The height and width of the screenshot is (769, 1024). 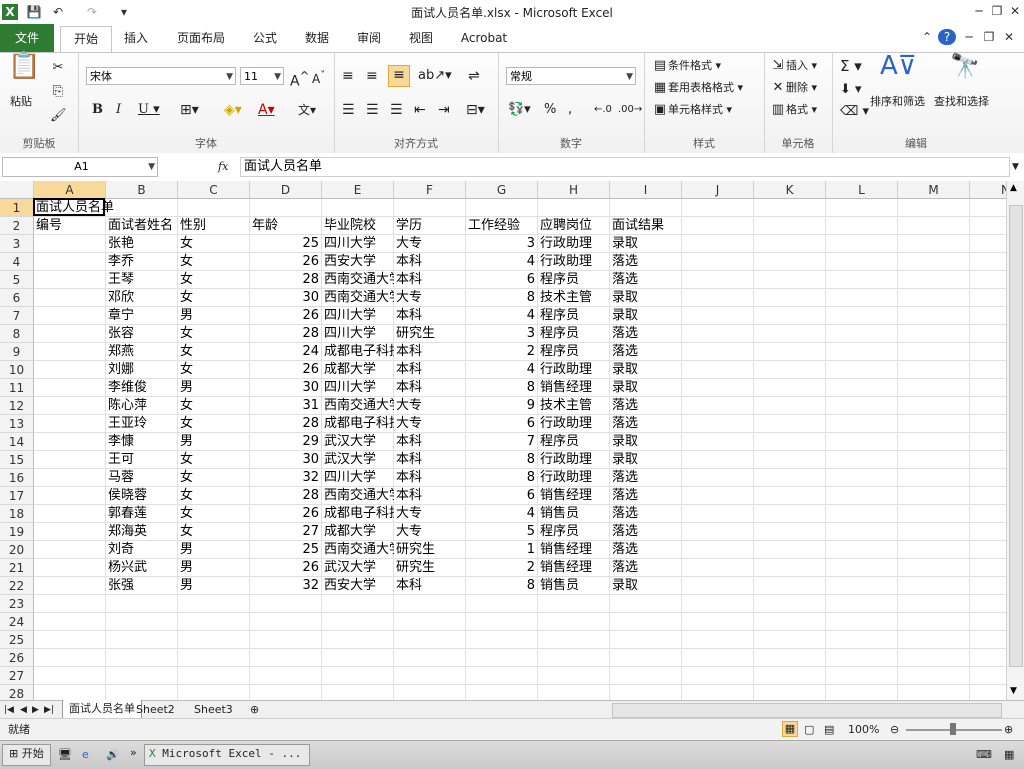 What do you see at coordinates (9, 710) in the screenshot?
I see `sheet-nav-first-icon: |◀` at bounding box center [9, 710].